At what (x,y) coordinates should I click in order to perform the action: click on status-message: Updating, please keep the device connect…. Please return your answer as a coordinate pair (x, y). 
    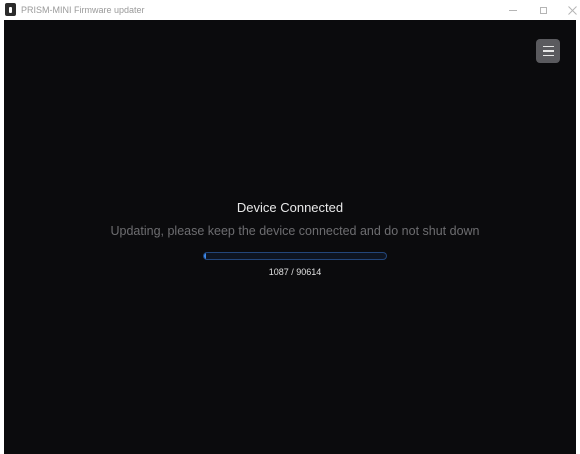
    Looking at the image, I should click on (295, 231).